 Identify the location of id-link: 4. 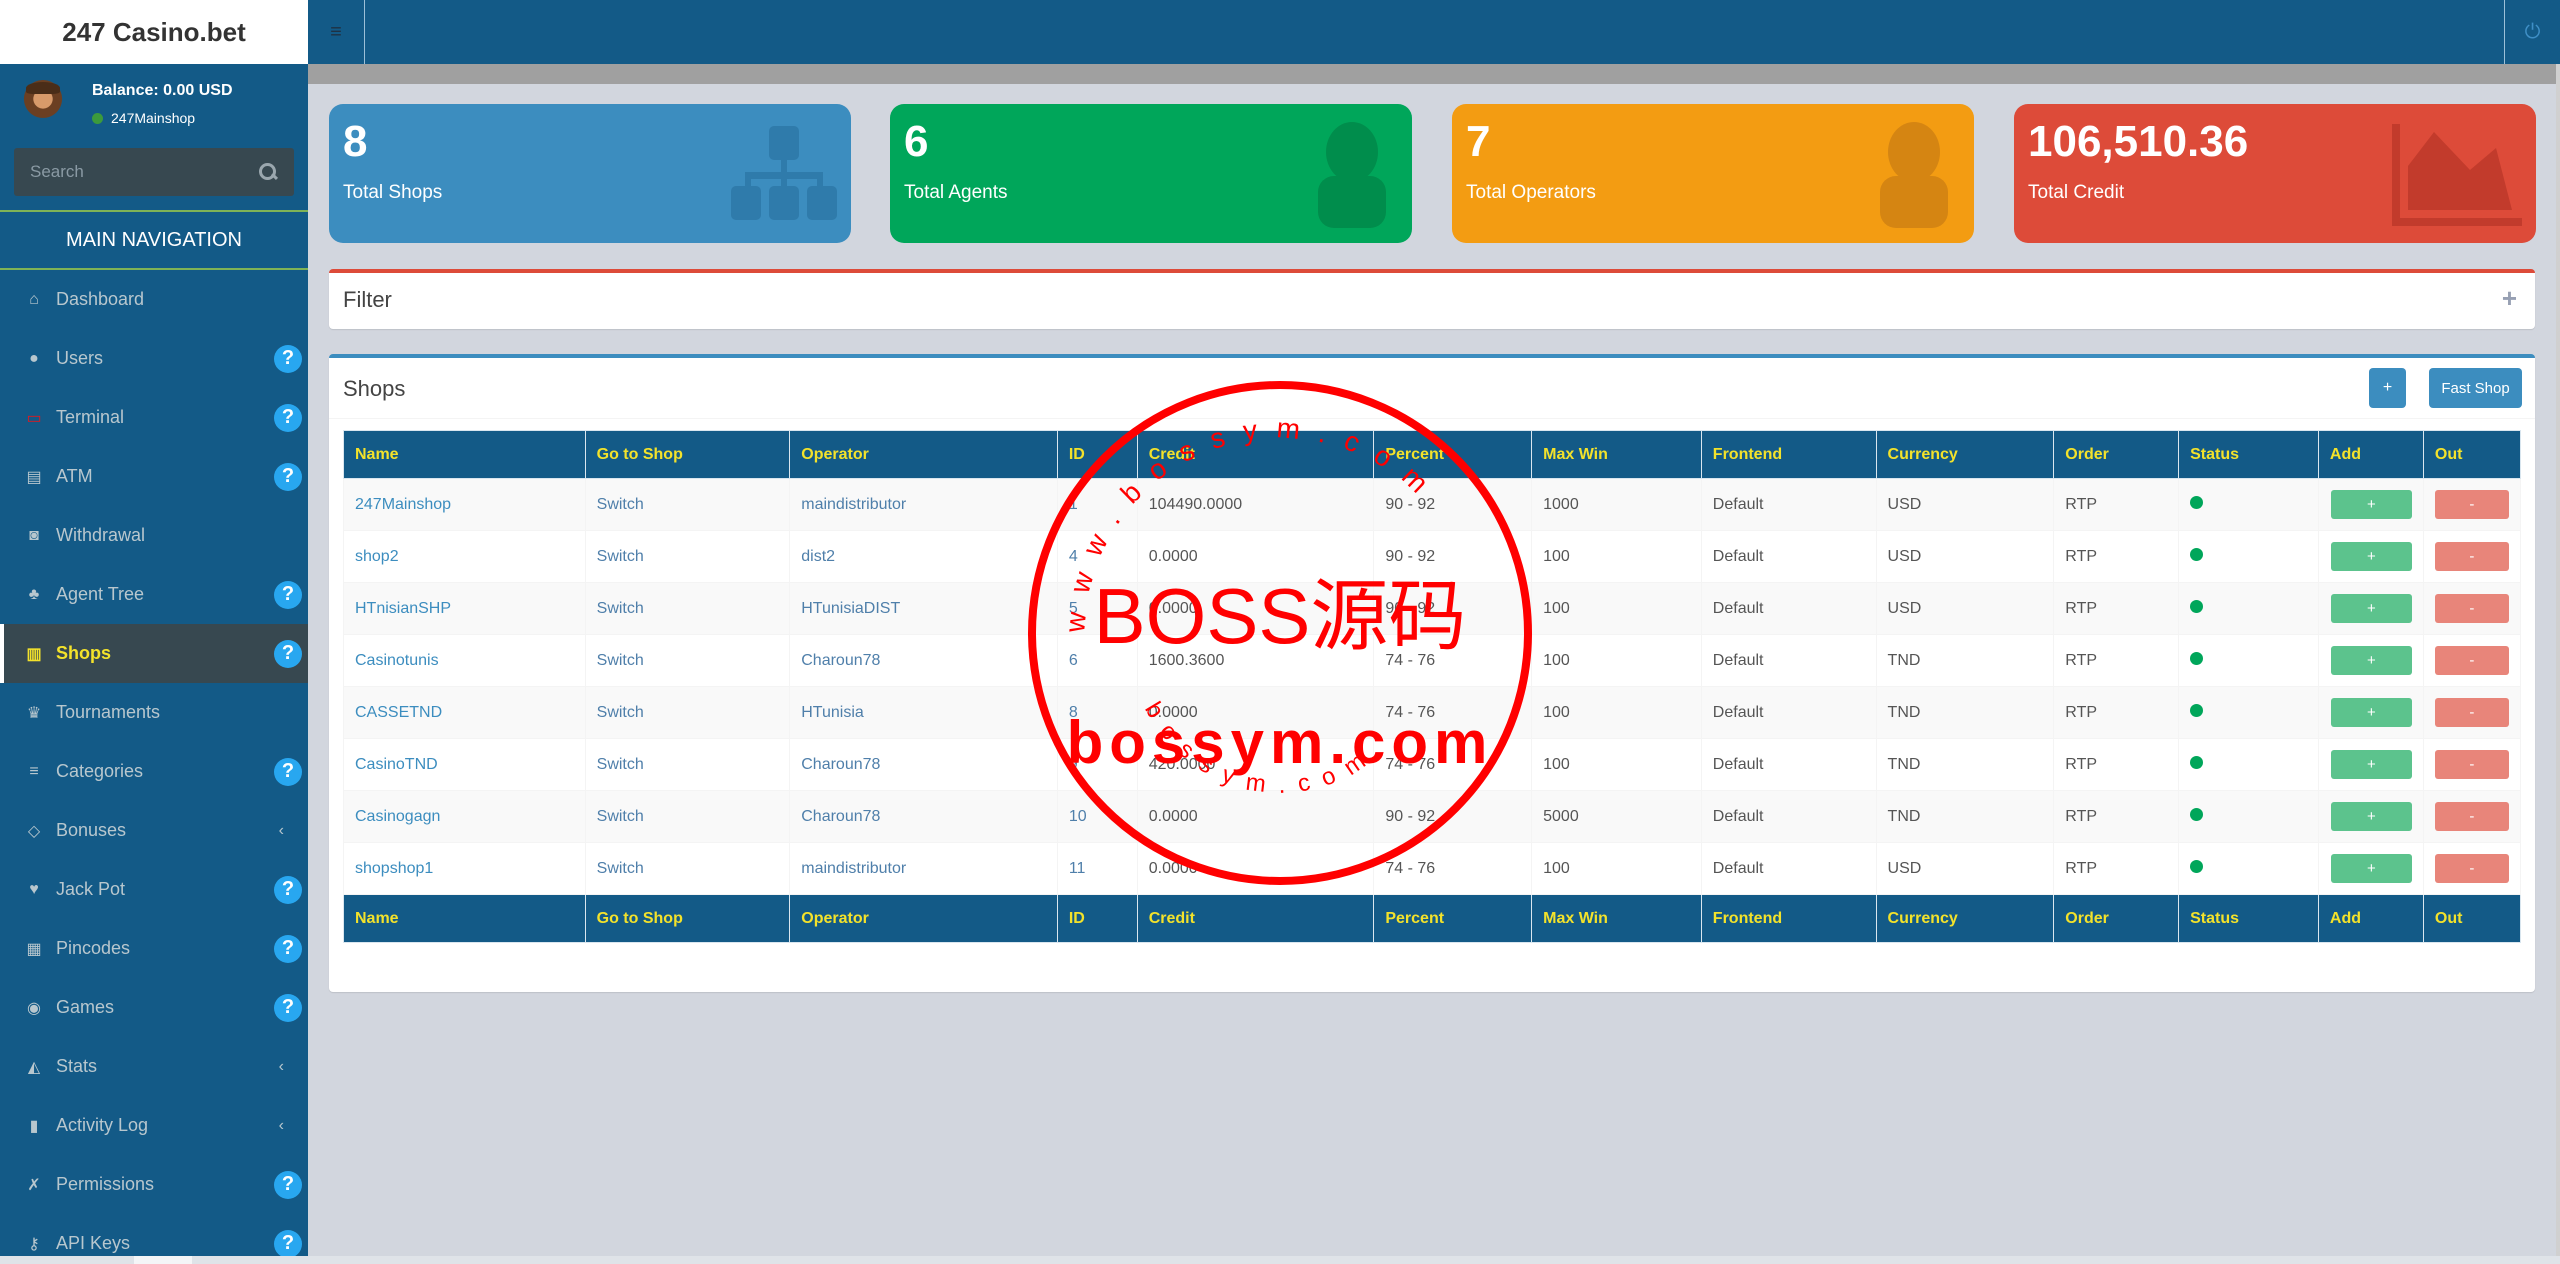
(1073, 556).